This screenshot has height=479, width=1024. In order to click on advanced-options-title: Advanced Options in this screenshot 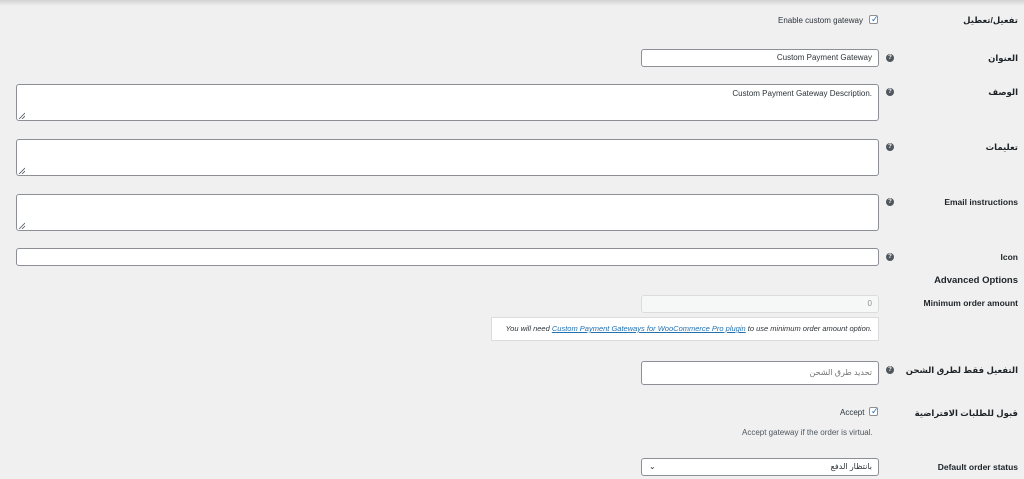, I will do `click(976, 280)`.